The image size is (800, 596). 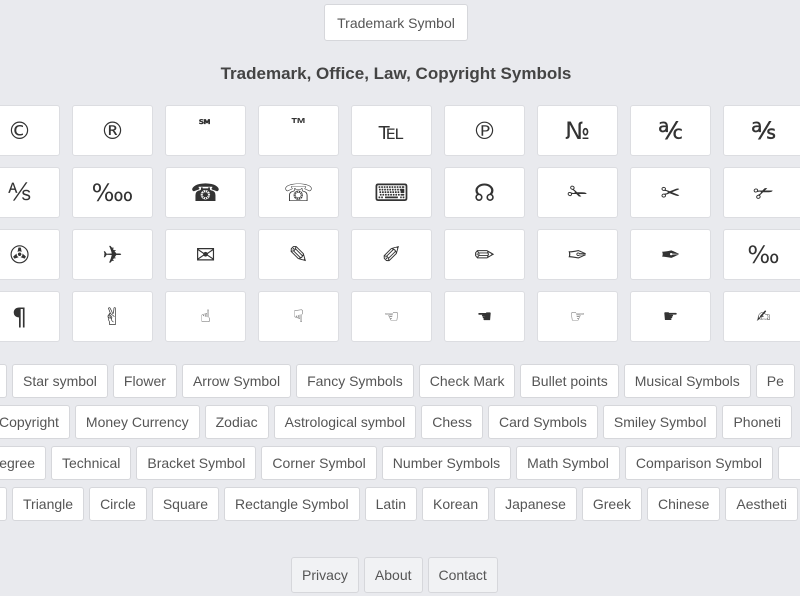 What do you see at coordinates (484, 130) in the screenshot?
I see `symbol-cell: ℗` at bounding box center [484, 130].